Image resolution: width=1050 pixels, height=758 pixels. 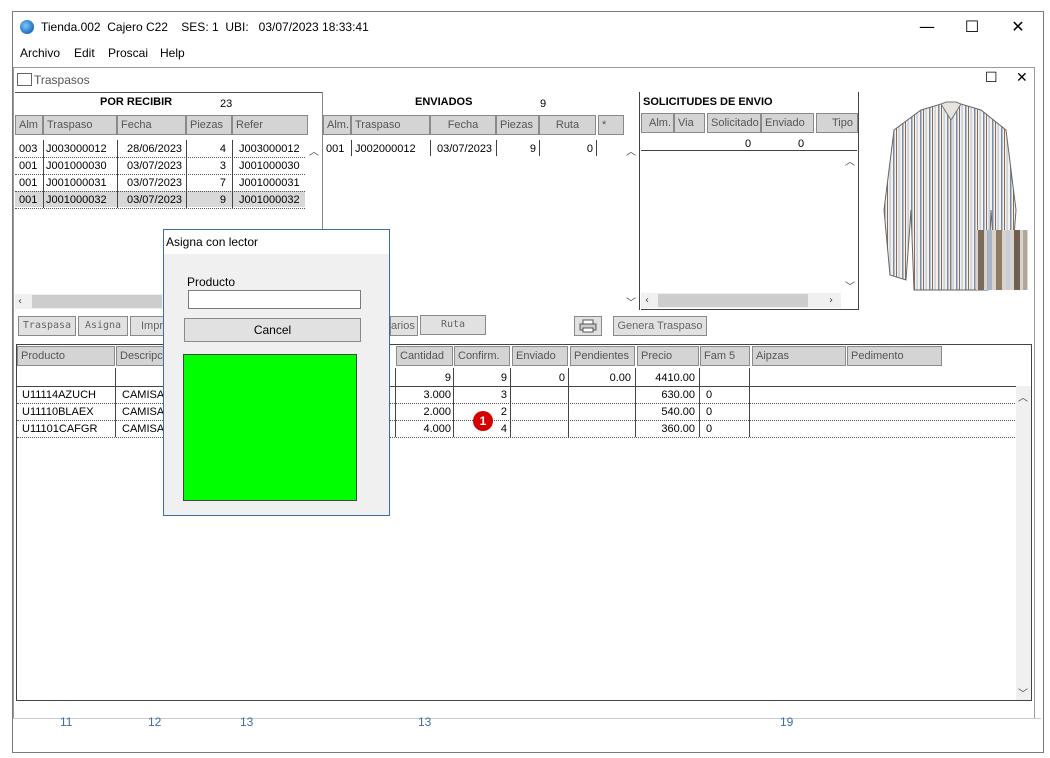 I want to click on footer-number: 13, so click(x=425, y=722).